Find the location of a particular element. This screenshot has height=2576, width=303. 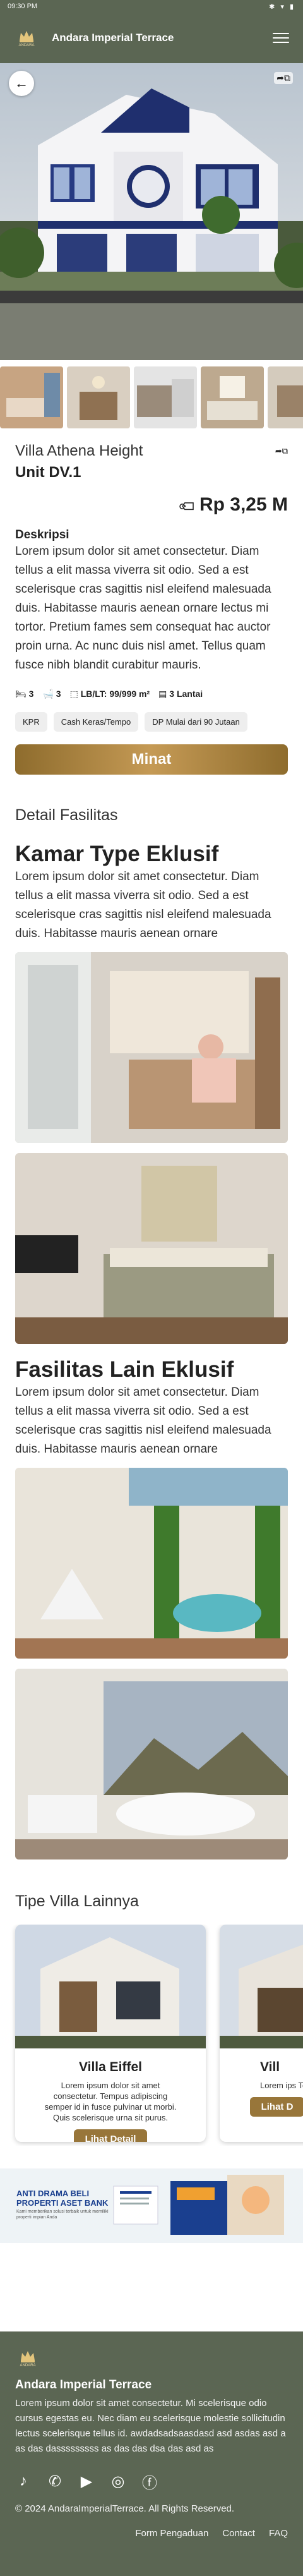

bath-spec: 🛁 3 is located at coordinates (51, 694).